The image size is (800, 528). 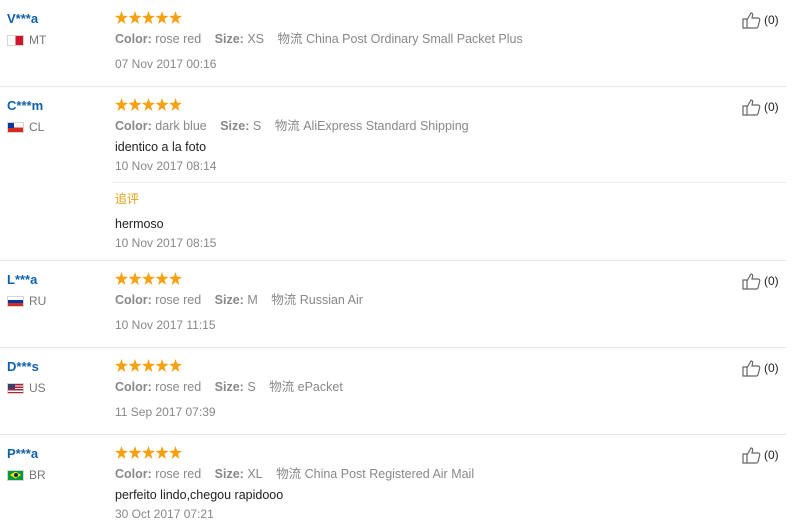 What do you see at coordinates (331, 300) in the screenshot?
I see `shipping-value: Russian Air` at bounding box center [331, 300].